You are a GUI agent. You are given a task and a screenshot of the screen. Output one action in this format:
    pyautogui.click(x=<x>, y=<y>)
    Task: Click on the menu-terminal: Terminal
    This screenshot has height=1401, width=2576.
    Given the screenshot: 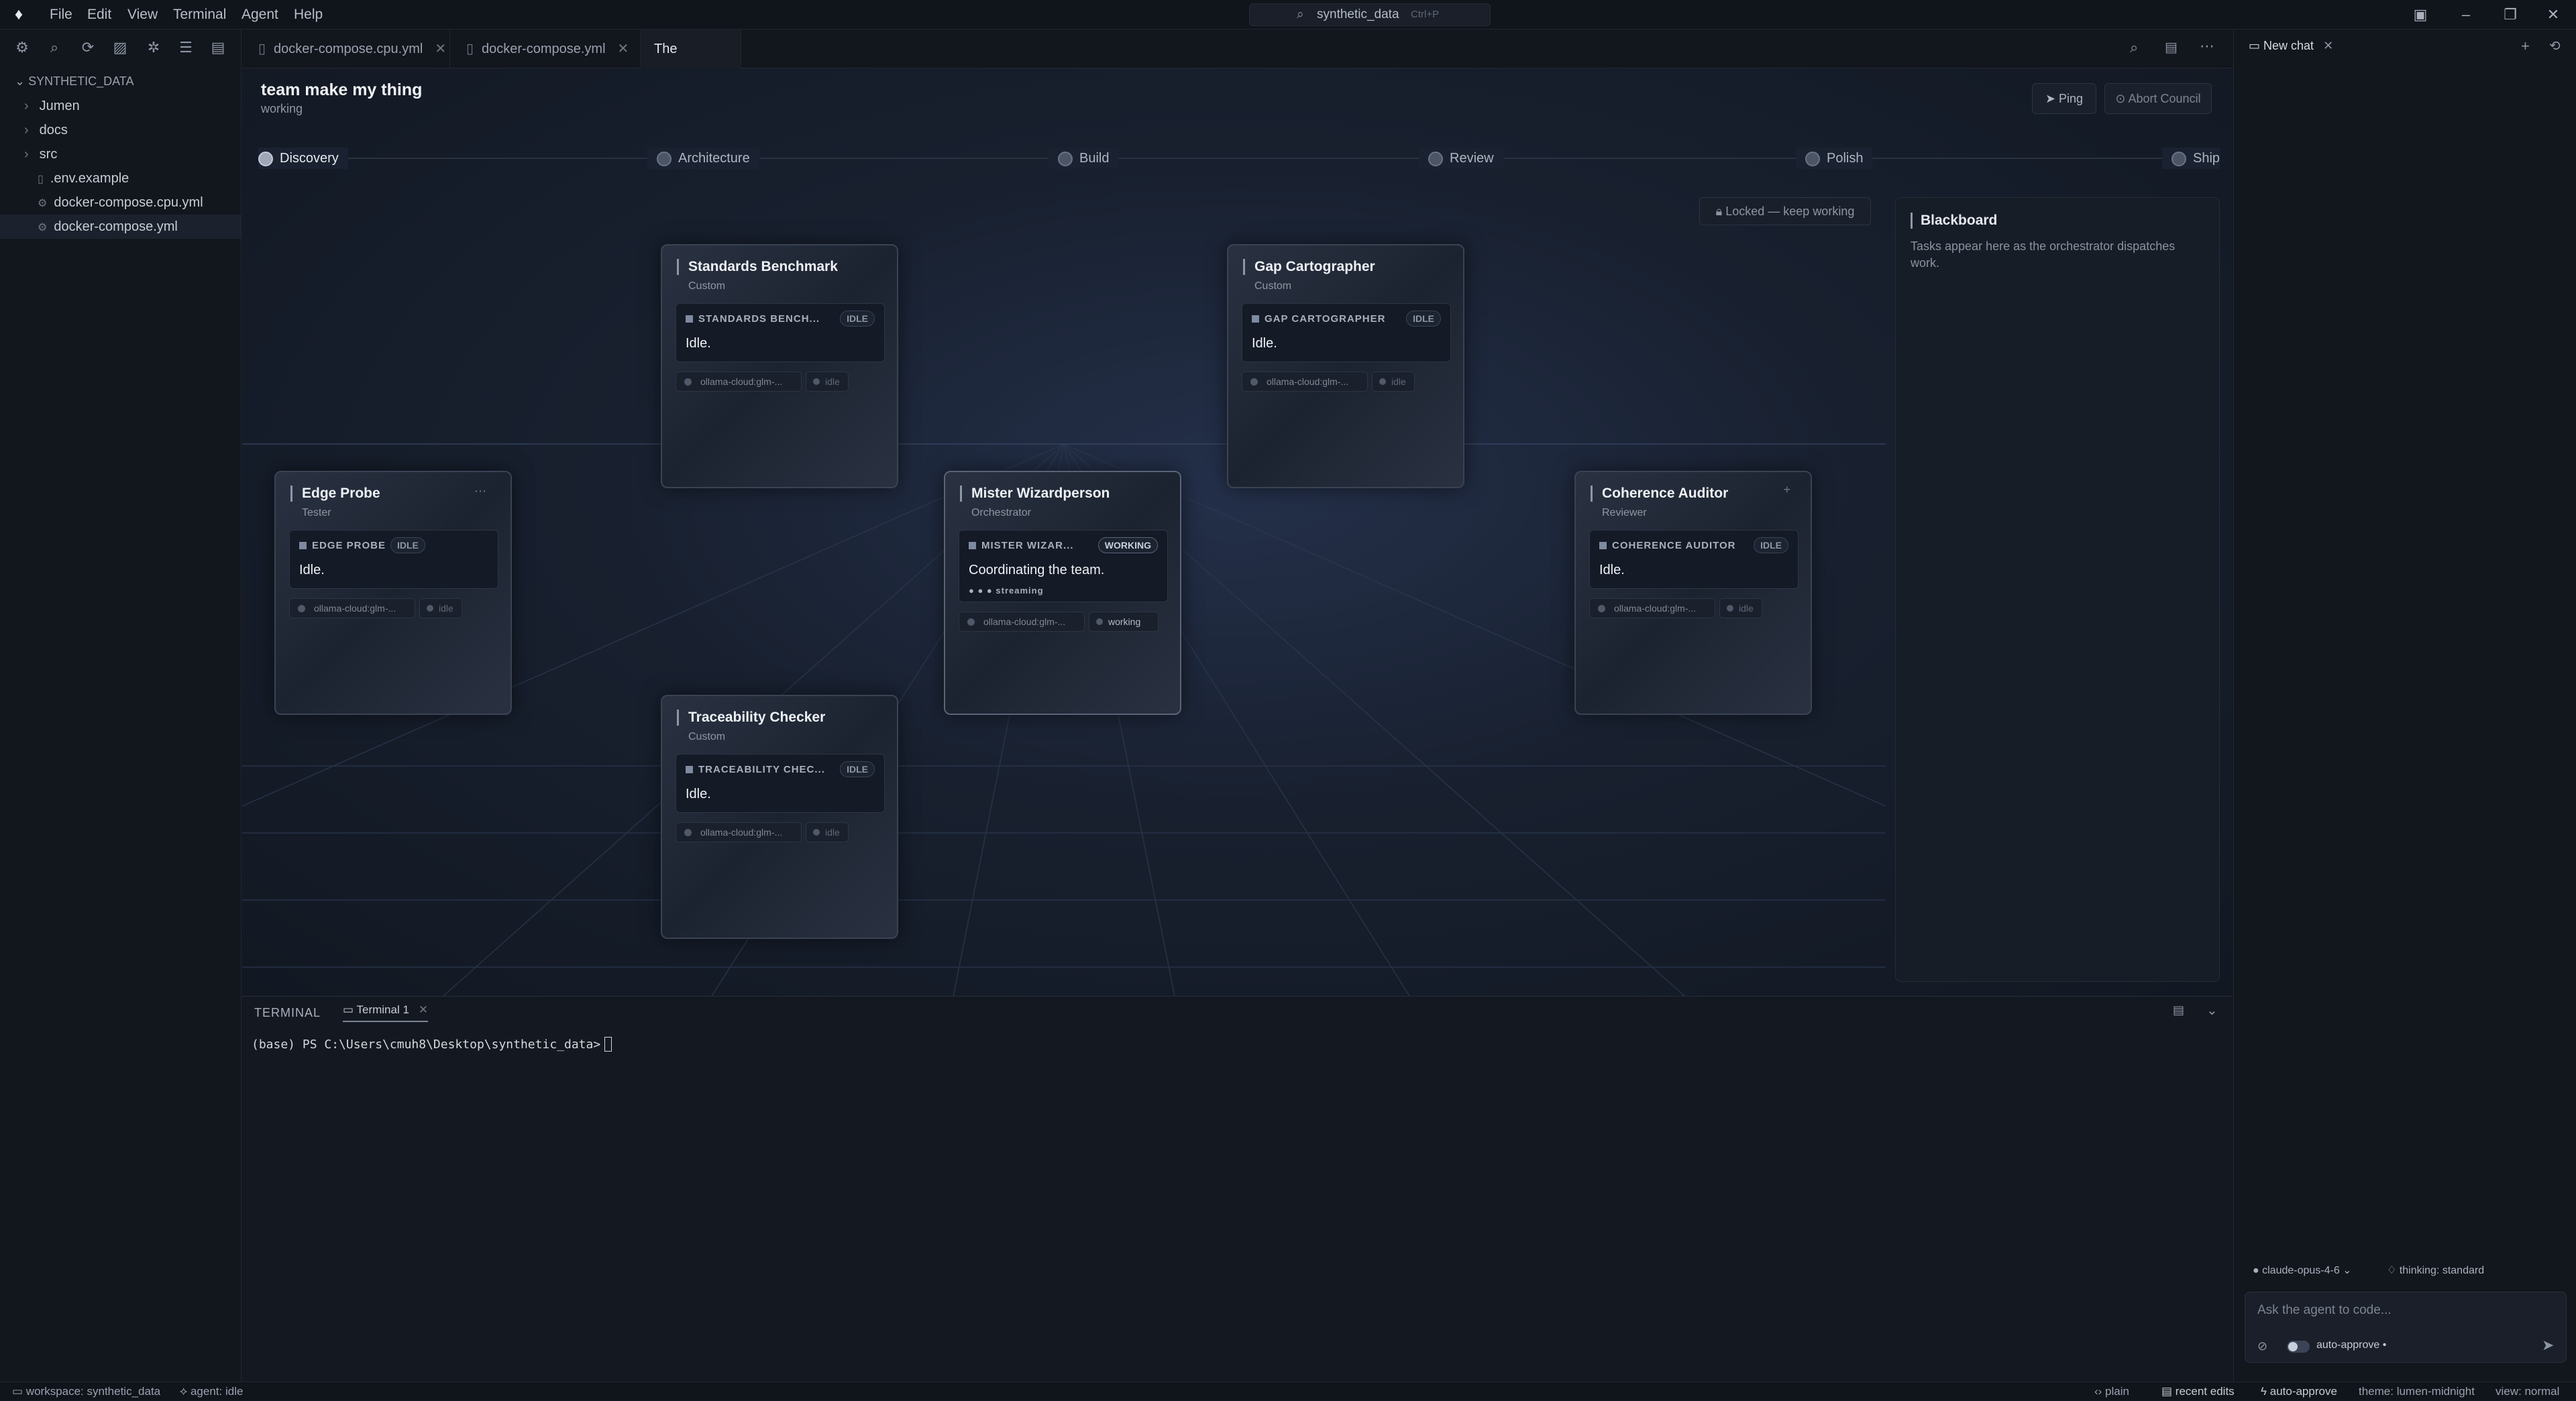 What is the action you would take?
    pyautogui.click(x=199, y=15)
    